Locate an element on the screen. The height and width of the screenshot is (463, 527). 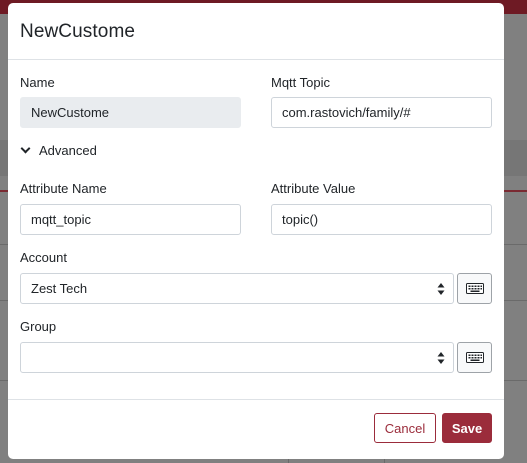
account-select: Zest Tech is located at coordinates (237, 288).